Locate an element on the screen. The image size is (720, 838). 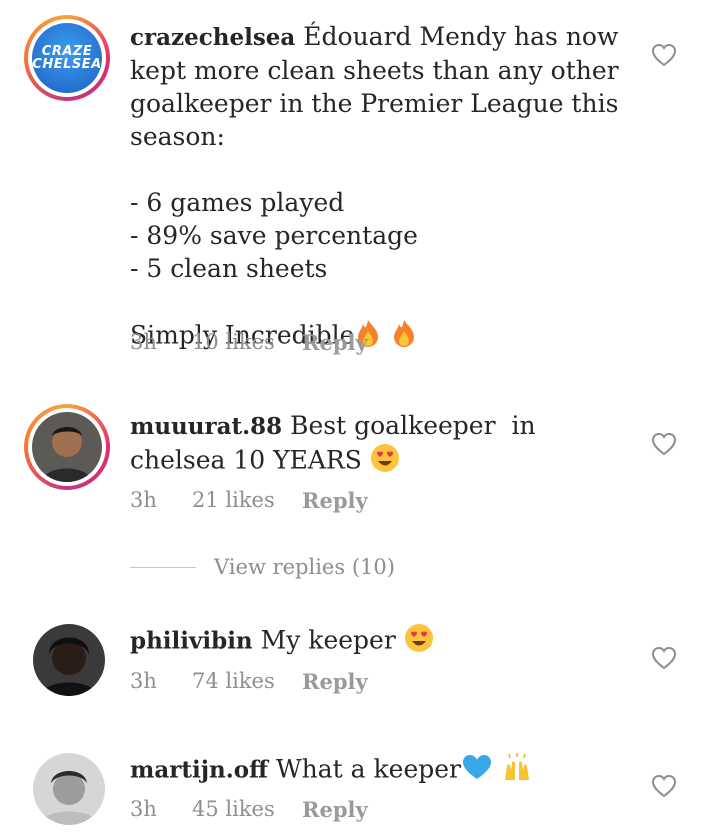
view-replies-button: View replies (10) is located at coordinates (262, 567).